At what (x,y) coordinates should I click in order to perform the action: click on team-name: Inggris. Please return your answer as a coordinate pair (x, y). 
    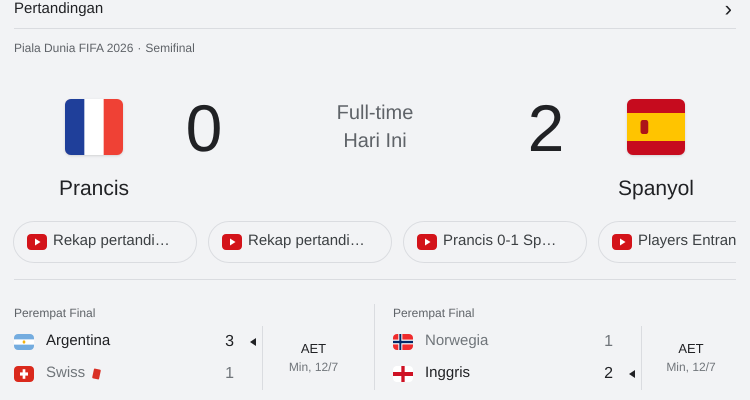
    Looking at the image, I should click on (447, 373).